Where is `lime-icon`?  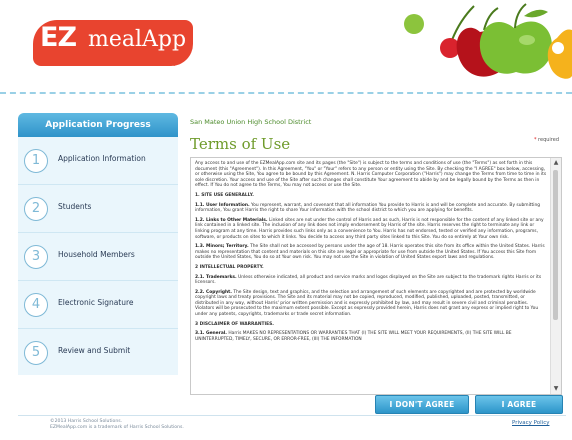
lime-icon is located at coordinates (414, 24).